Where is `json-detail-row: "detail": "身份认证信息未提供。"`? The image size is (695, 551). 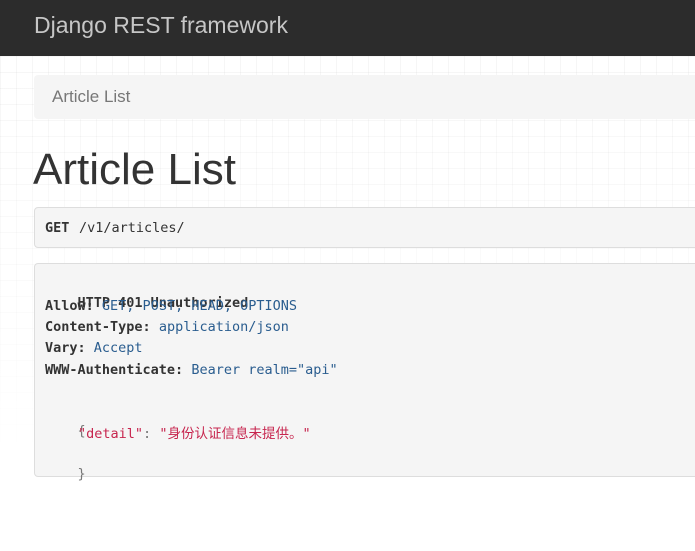
json-detail-row: "detail": "身份认证信息未提供。" is located at coordinates (194, 434).